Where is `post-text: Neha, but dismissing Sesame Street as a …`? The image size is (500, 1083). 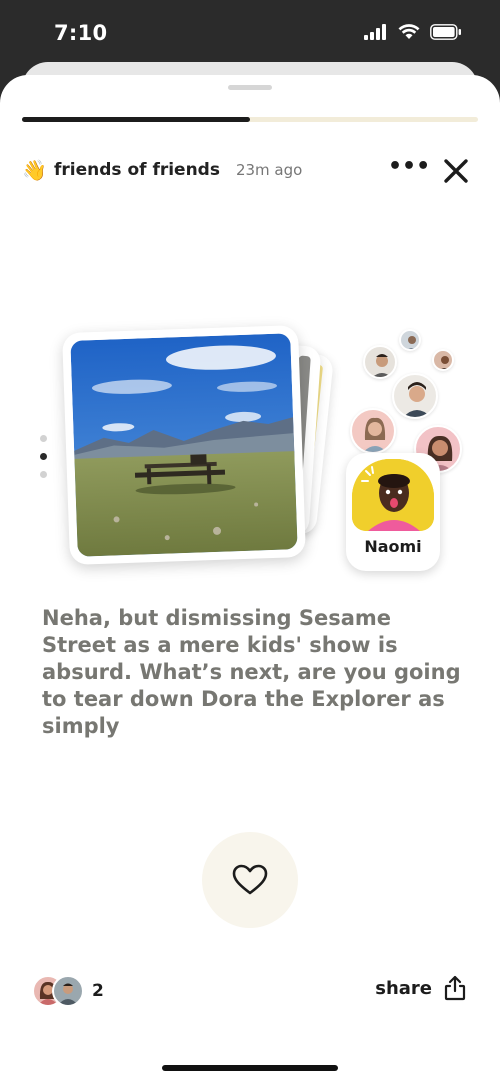
post-text: Neha, but dismissing Sesame Street as a … is located at coordinates (251, 672).